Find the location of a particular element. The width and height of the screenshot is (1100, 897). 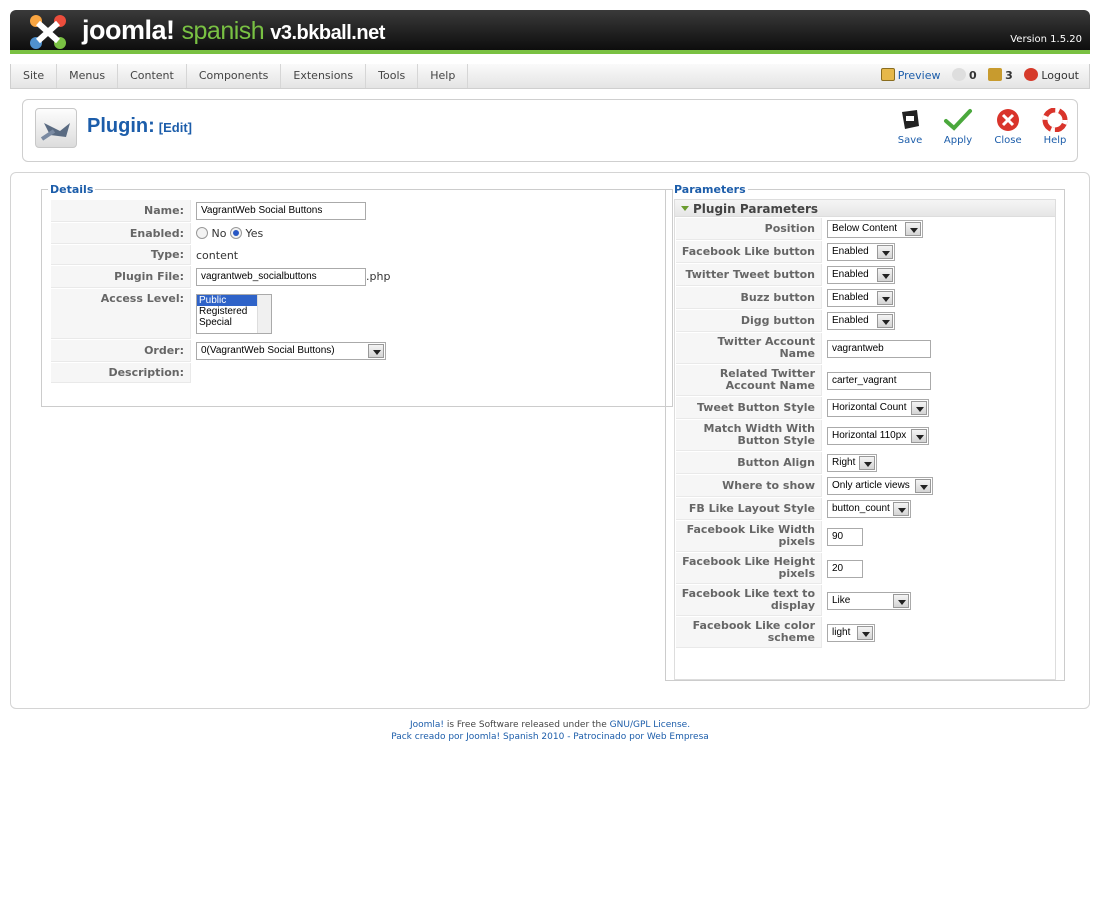

param-select: light is located at coordinates (851, 632).